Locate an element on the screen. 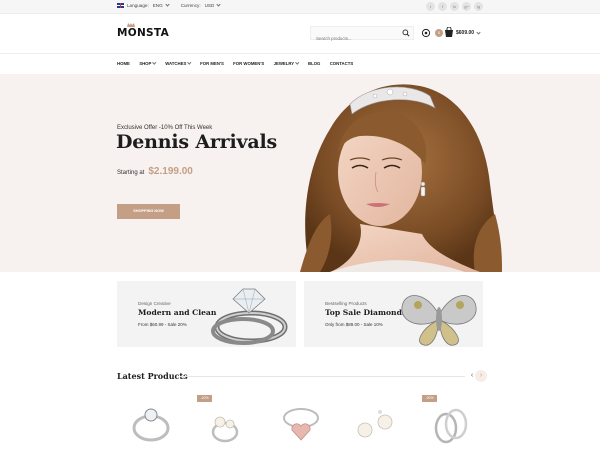 This screenshot has height=450, width=600. crown-icon is located at coordinates (131, 25).